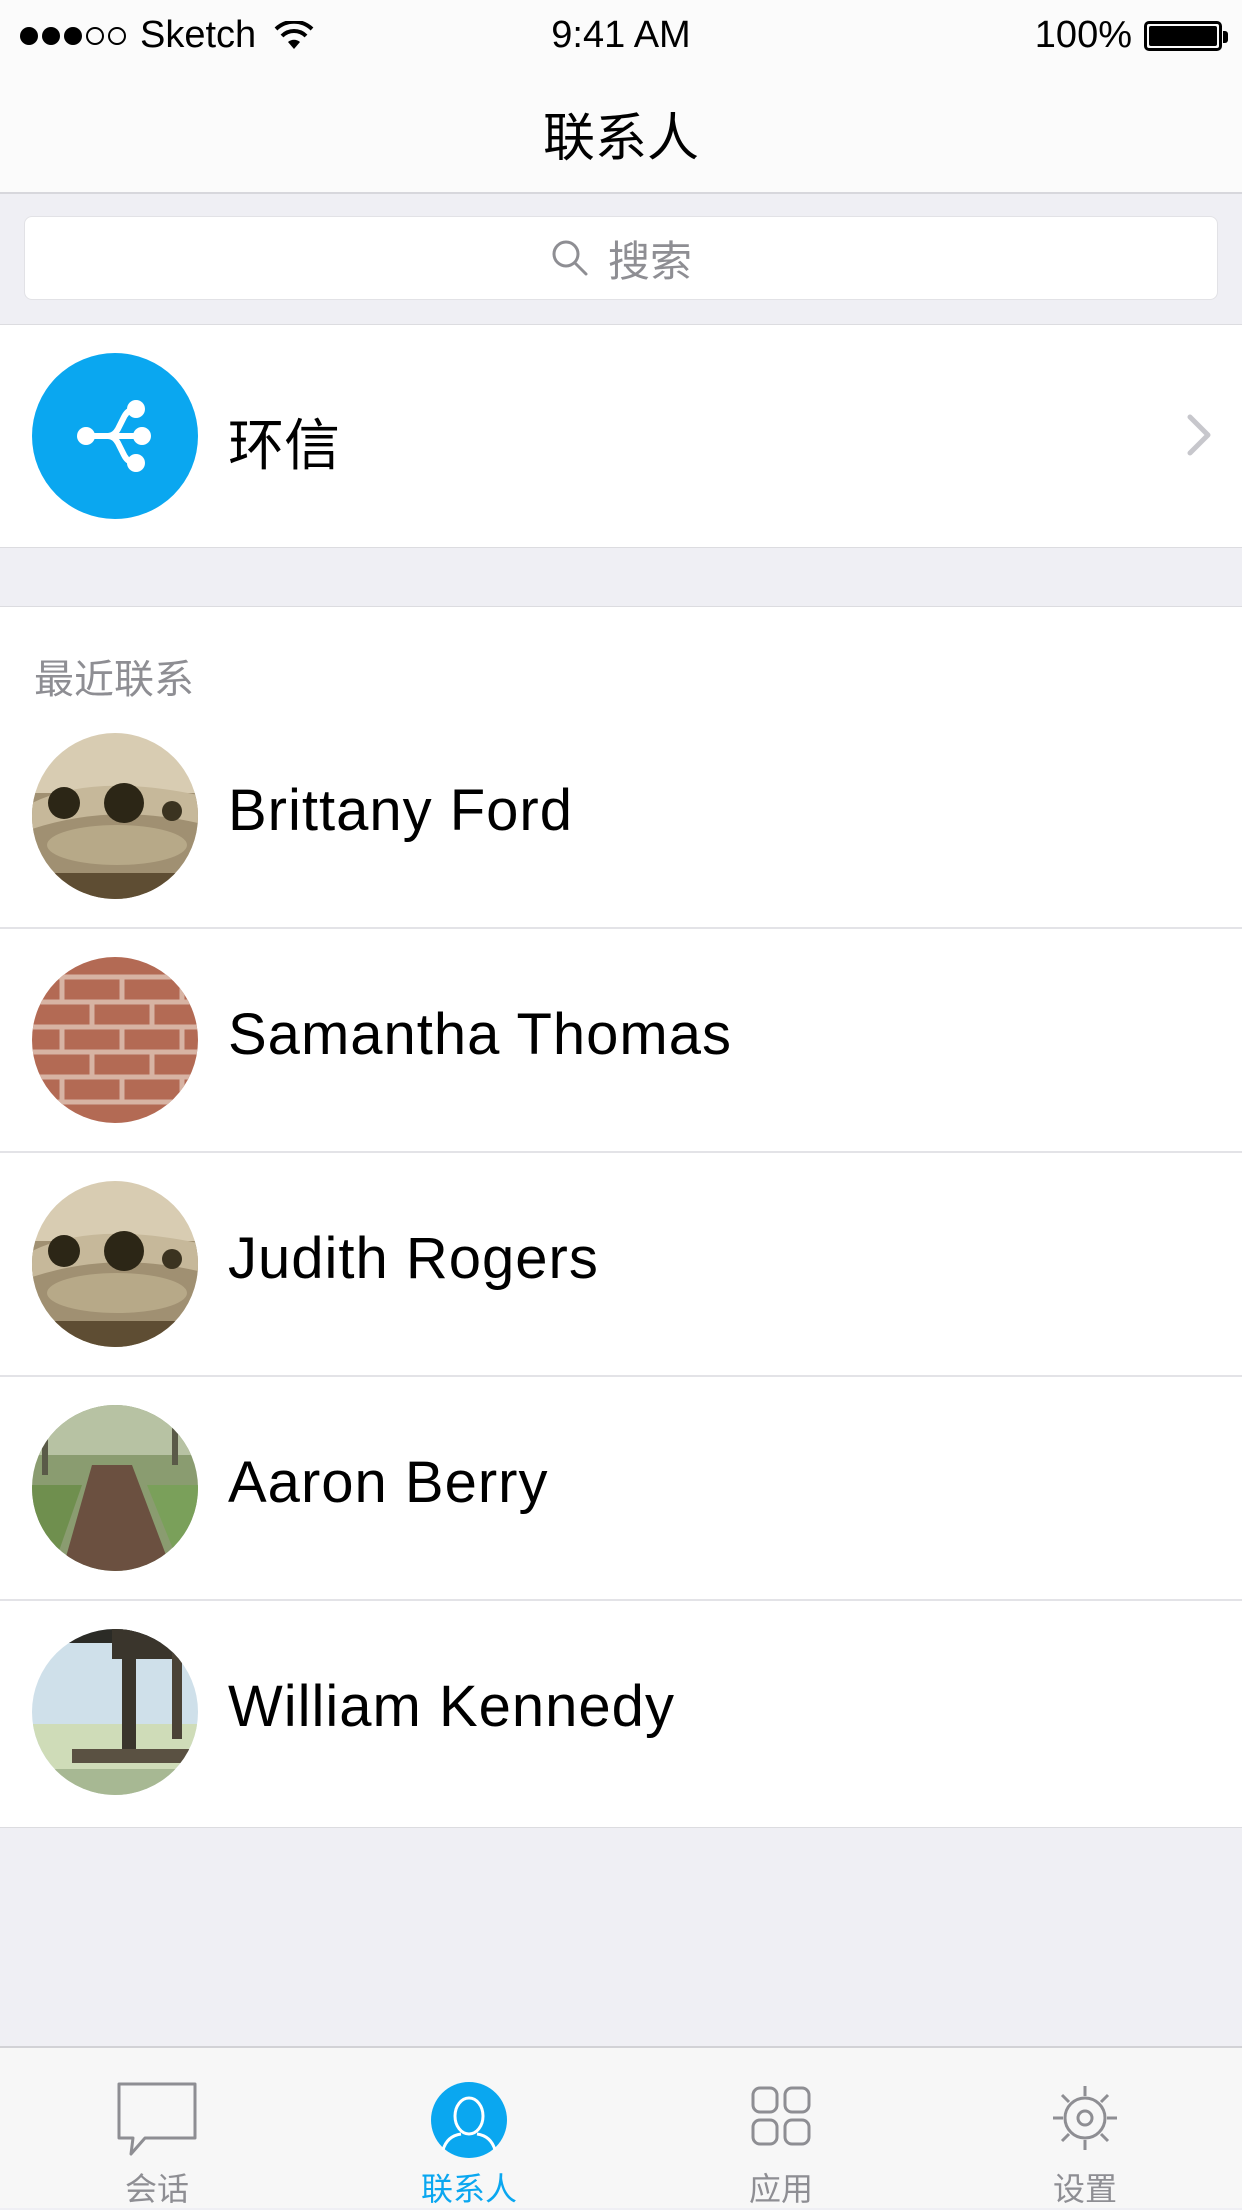 This screenshot has height=2210, width=1242. I want to click on navigation-bar: 联系人, so click(621, 132).